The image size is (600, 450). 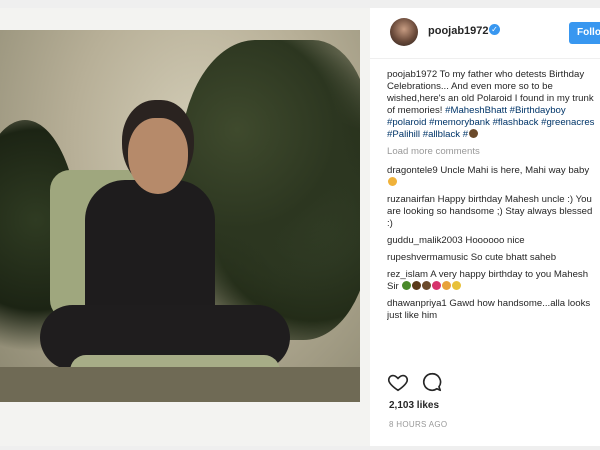 What do you see at coordinates (494, 29) in the screenshot?
I see `verified-badge-icon: ✓` at bounding box center [494, 29].